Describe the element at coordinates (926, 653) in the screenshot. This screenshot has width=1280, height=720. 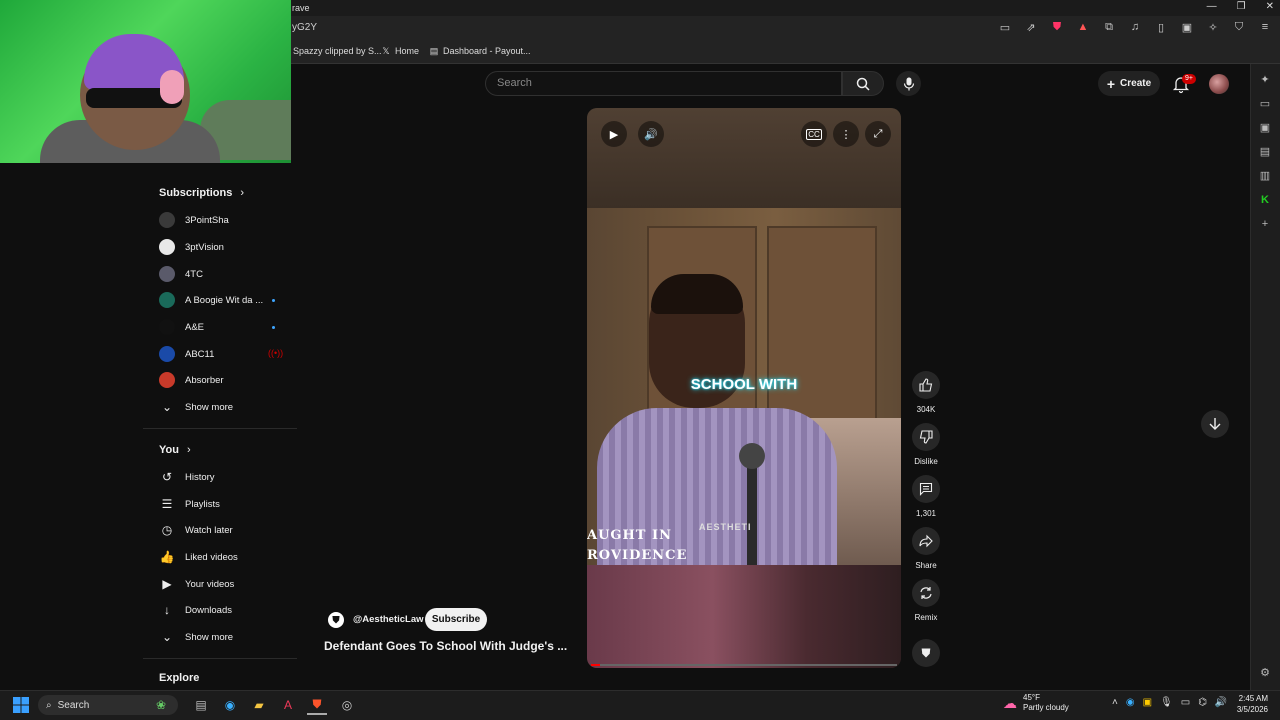
I see `channel-thumb-button: ⛊` at that location.